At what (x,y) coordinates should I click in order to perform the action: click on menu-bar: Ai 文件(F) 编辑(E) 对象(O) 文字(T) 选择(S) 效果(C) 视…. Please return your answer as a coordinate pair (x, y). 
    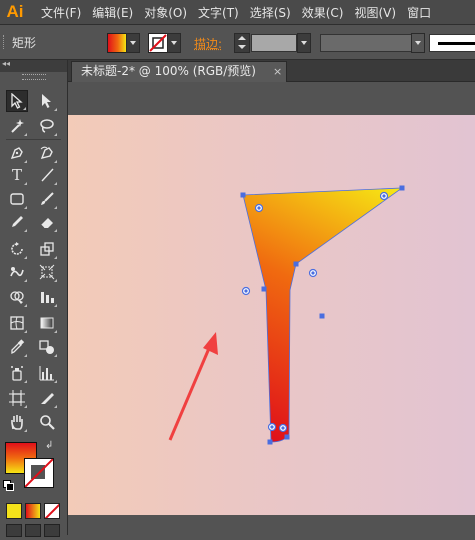
    Looking at the image, I should click on (237, 12).